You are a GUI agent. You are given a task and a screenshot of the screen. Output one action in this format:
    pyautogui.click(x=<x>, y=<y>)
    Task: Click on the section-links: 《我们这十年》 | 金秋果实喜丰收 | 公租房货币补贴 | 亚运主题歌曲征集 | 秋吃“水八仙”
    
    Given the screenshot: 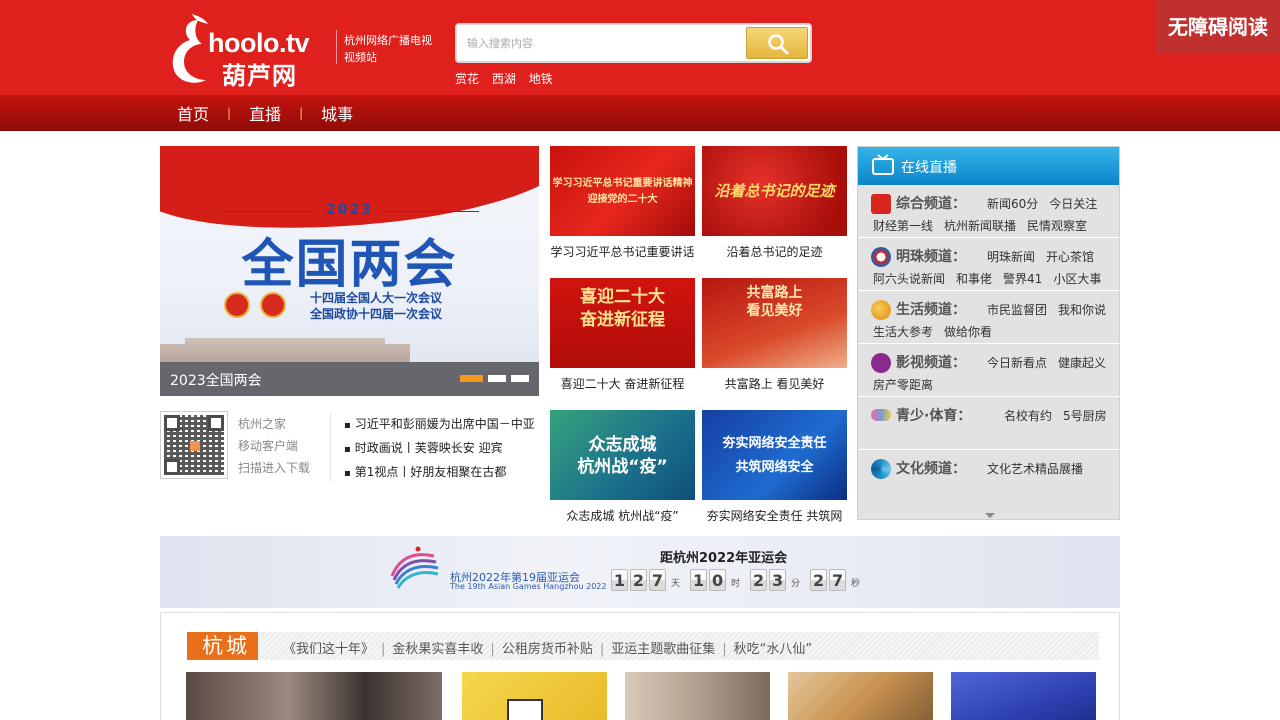 What is the action you would take?
    pyautogui.click(x=547, y=647)
    